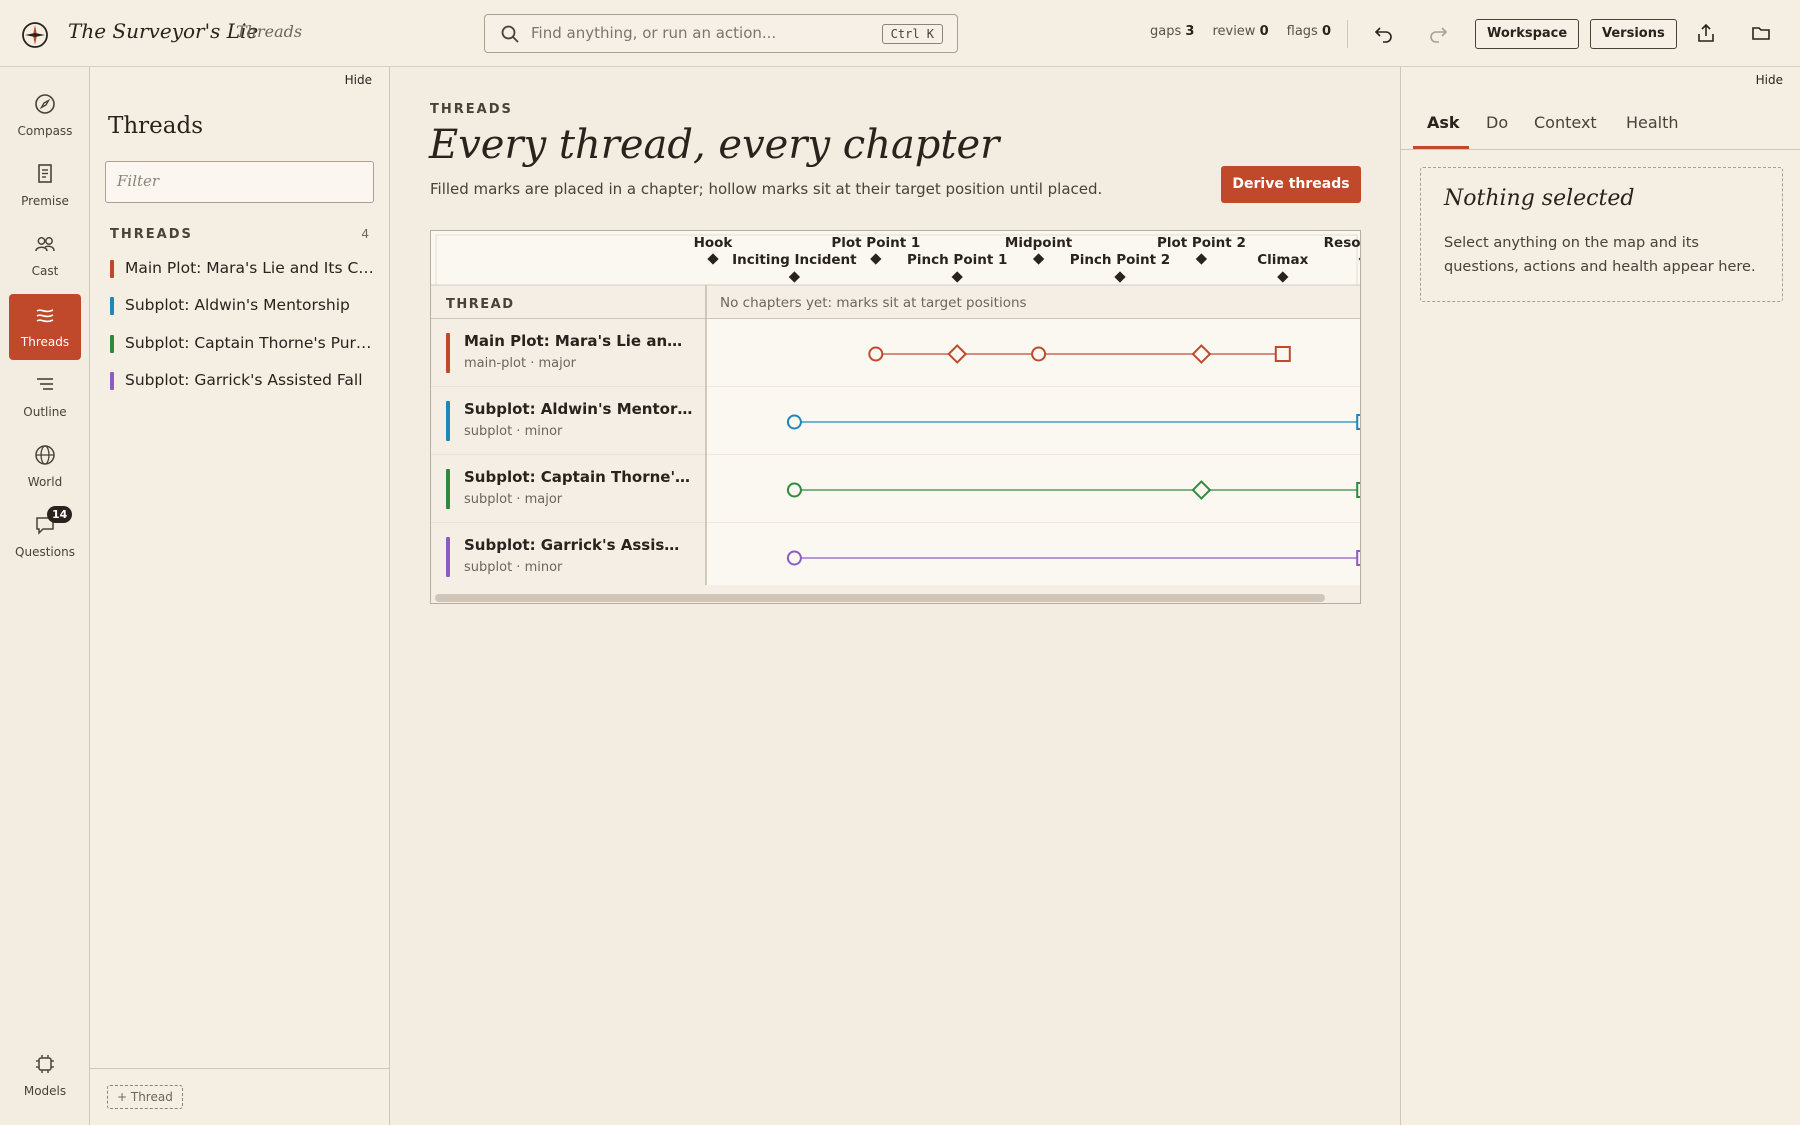 This screenshot has height=1125, width=1800. I want to click on status-counts: gaps 3 review 0 flags 0, so click(1240, 31).